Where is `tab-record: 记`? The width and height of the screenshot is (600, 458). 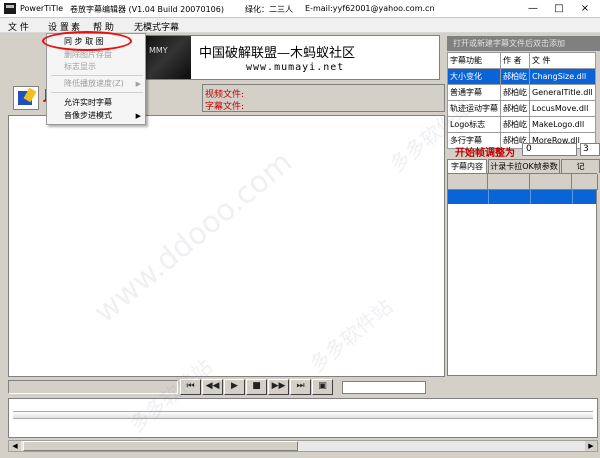 tab-record: 记 is located at coordinates (580, 166).